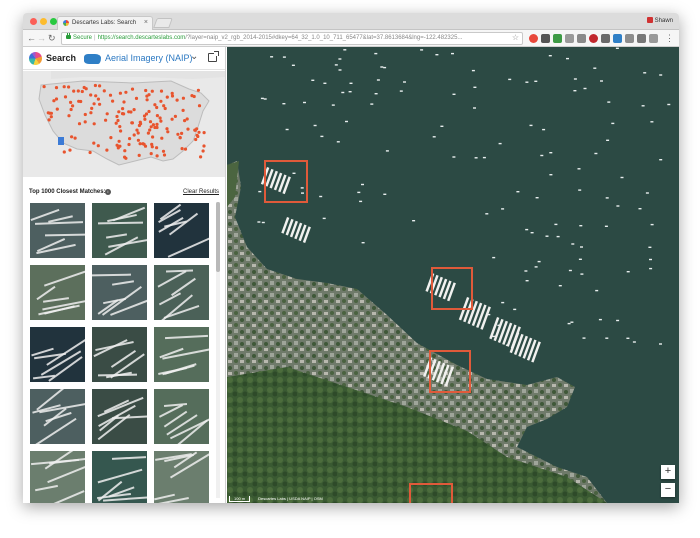 The width and height of the screenshot is (700, 538). What do you see at coordinates (149, 58) in the screenshot?
I see `layer-selector: Aerial Imagery (NAIP)` at bounding box center [149, 58].